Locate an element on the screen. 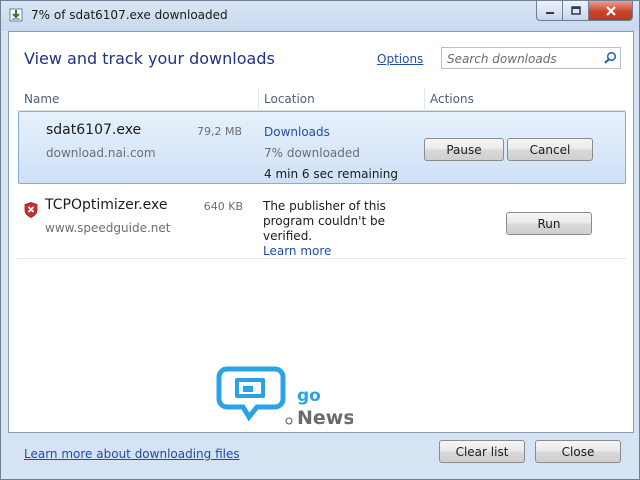 This screenshot has width=640, height=480. learn-more-link: Learn more is located at coordinates (297, 251).